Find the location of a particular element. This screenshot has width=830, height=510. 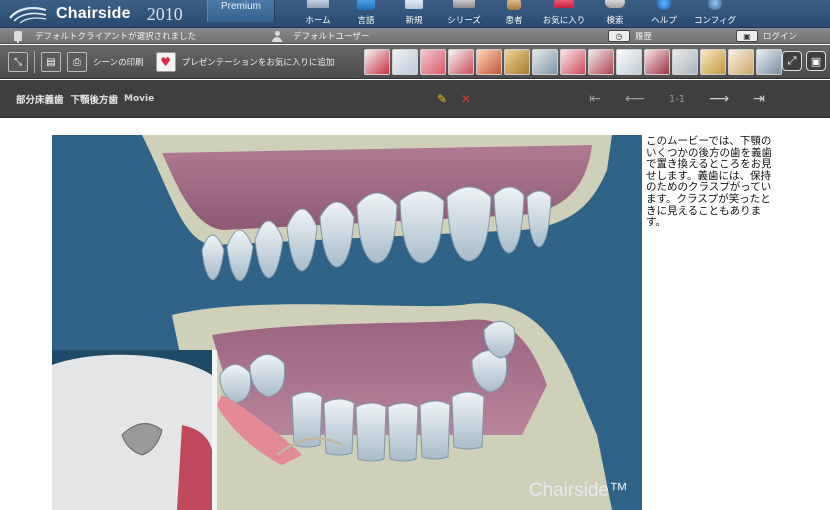

edit-pencil-icon: ✎ is located at coordinates (442, 99).